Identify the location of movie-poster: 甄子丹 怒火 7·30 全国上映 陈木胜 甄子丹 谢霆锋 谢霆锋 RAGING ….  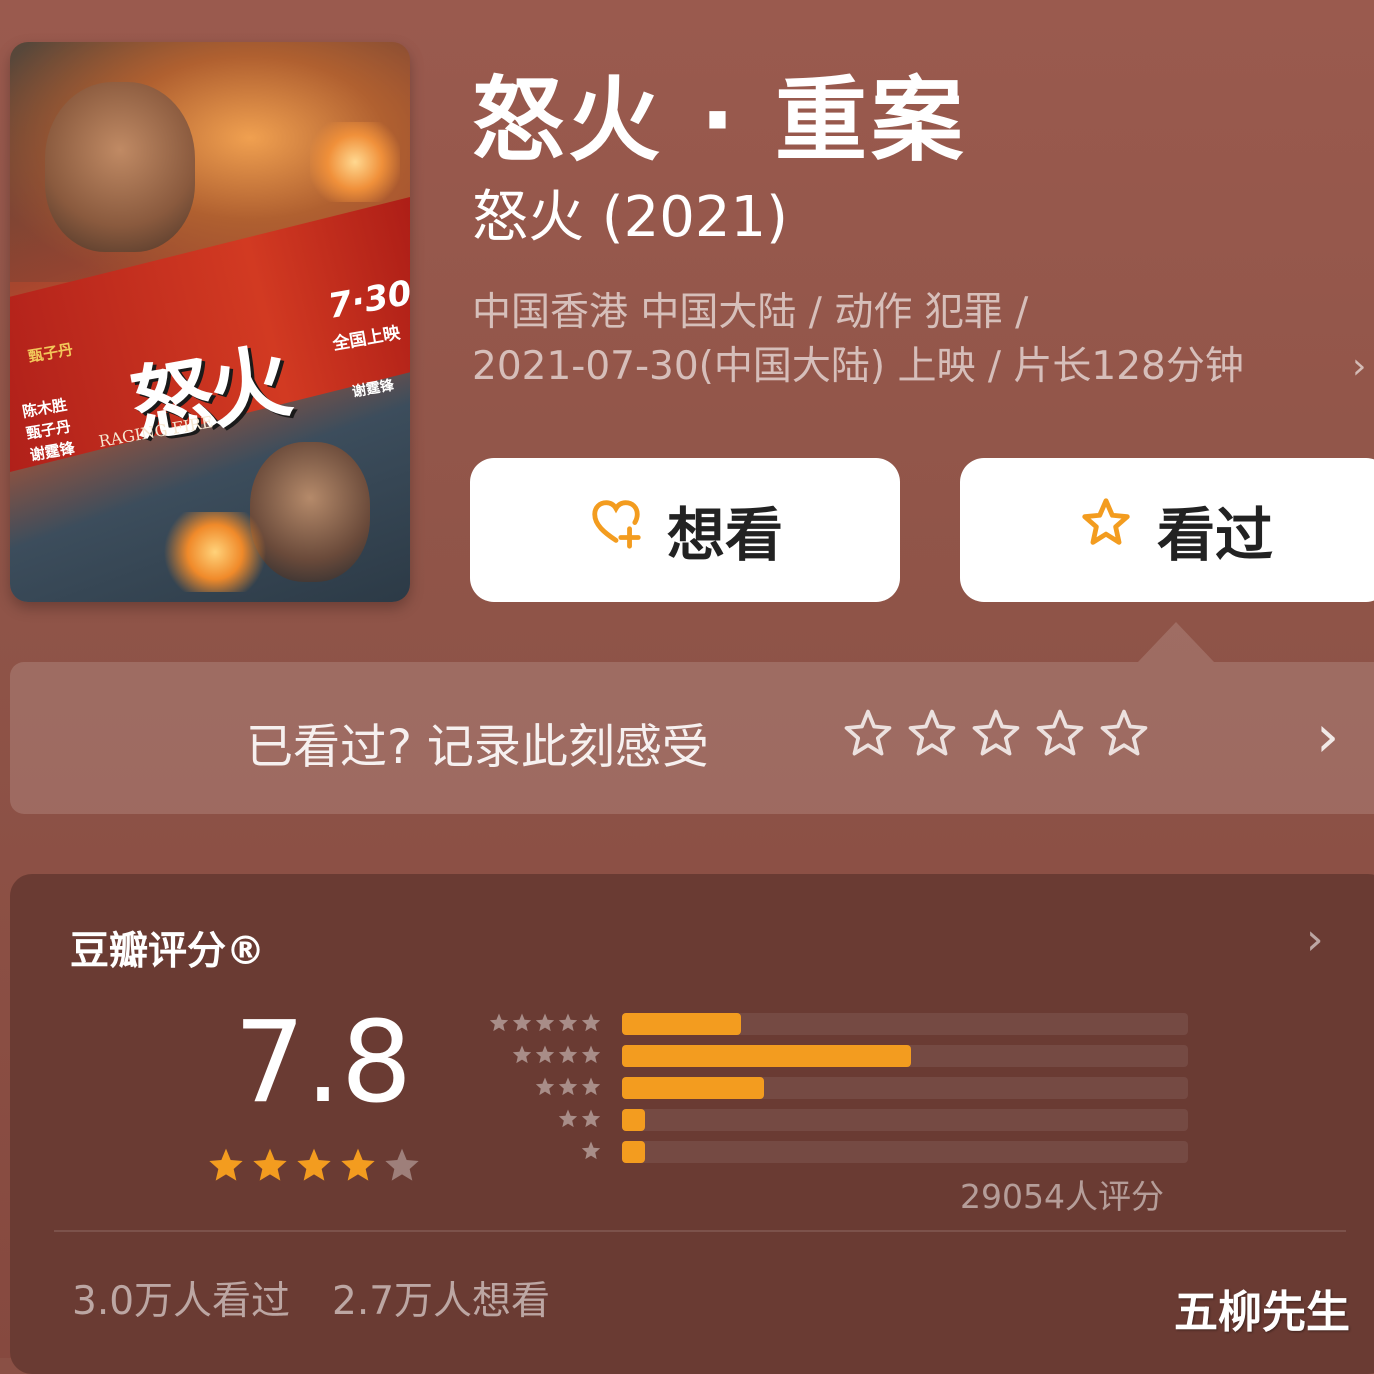
(210, 322).